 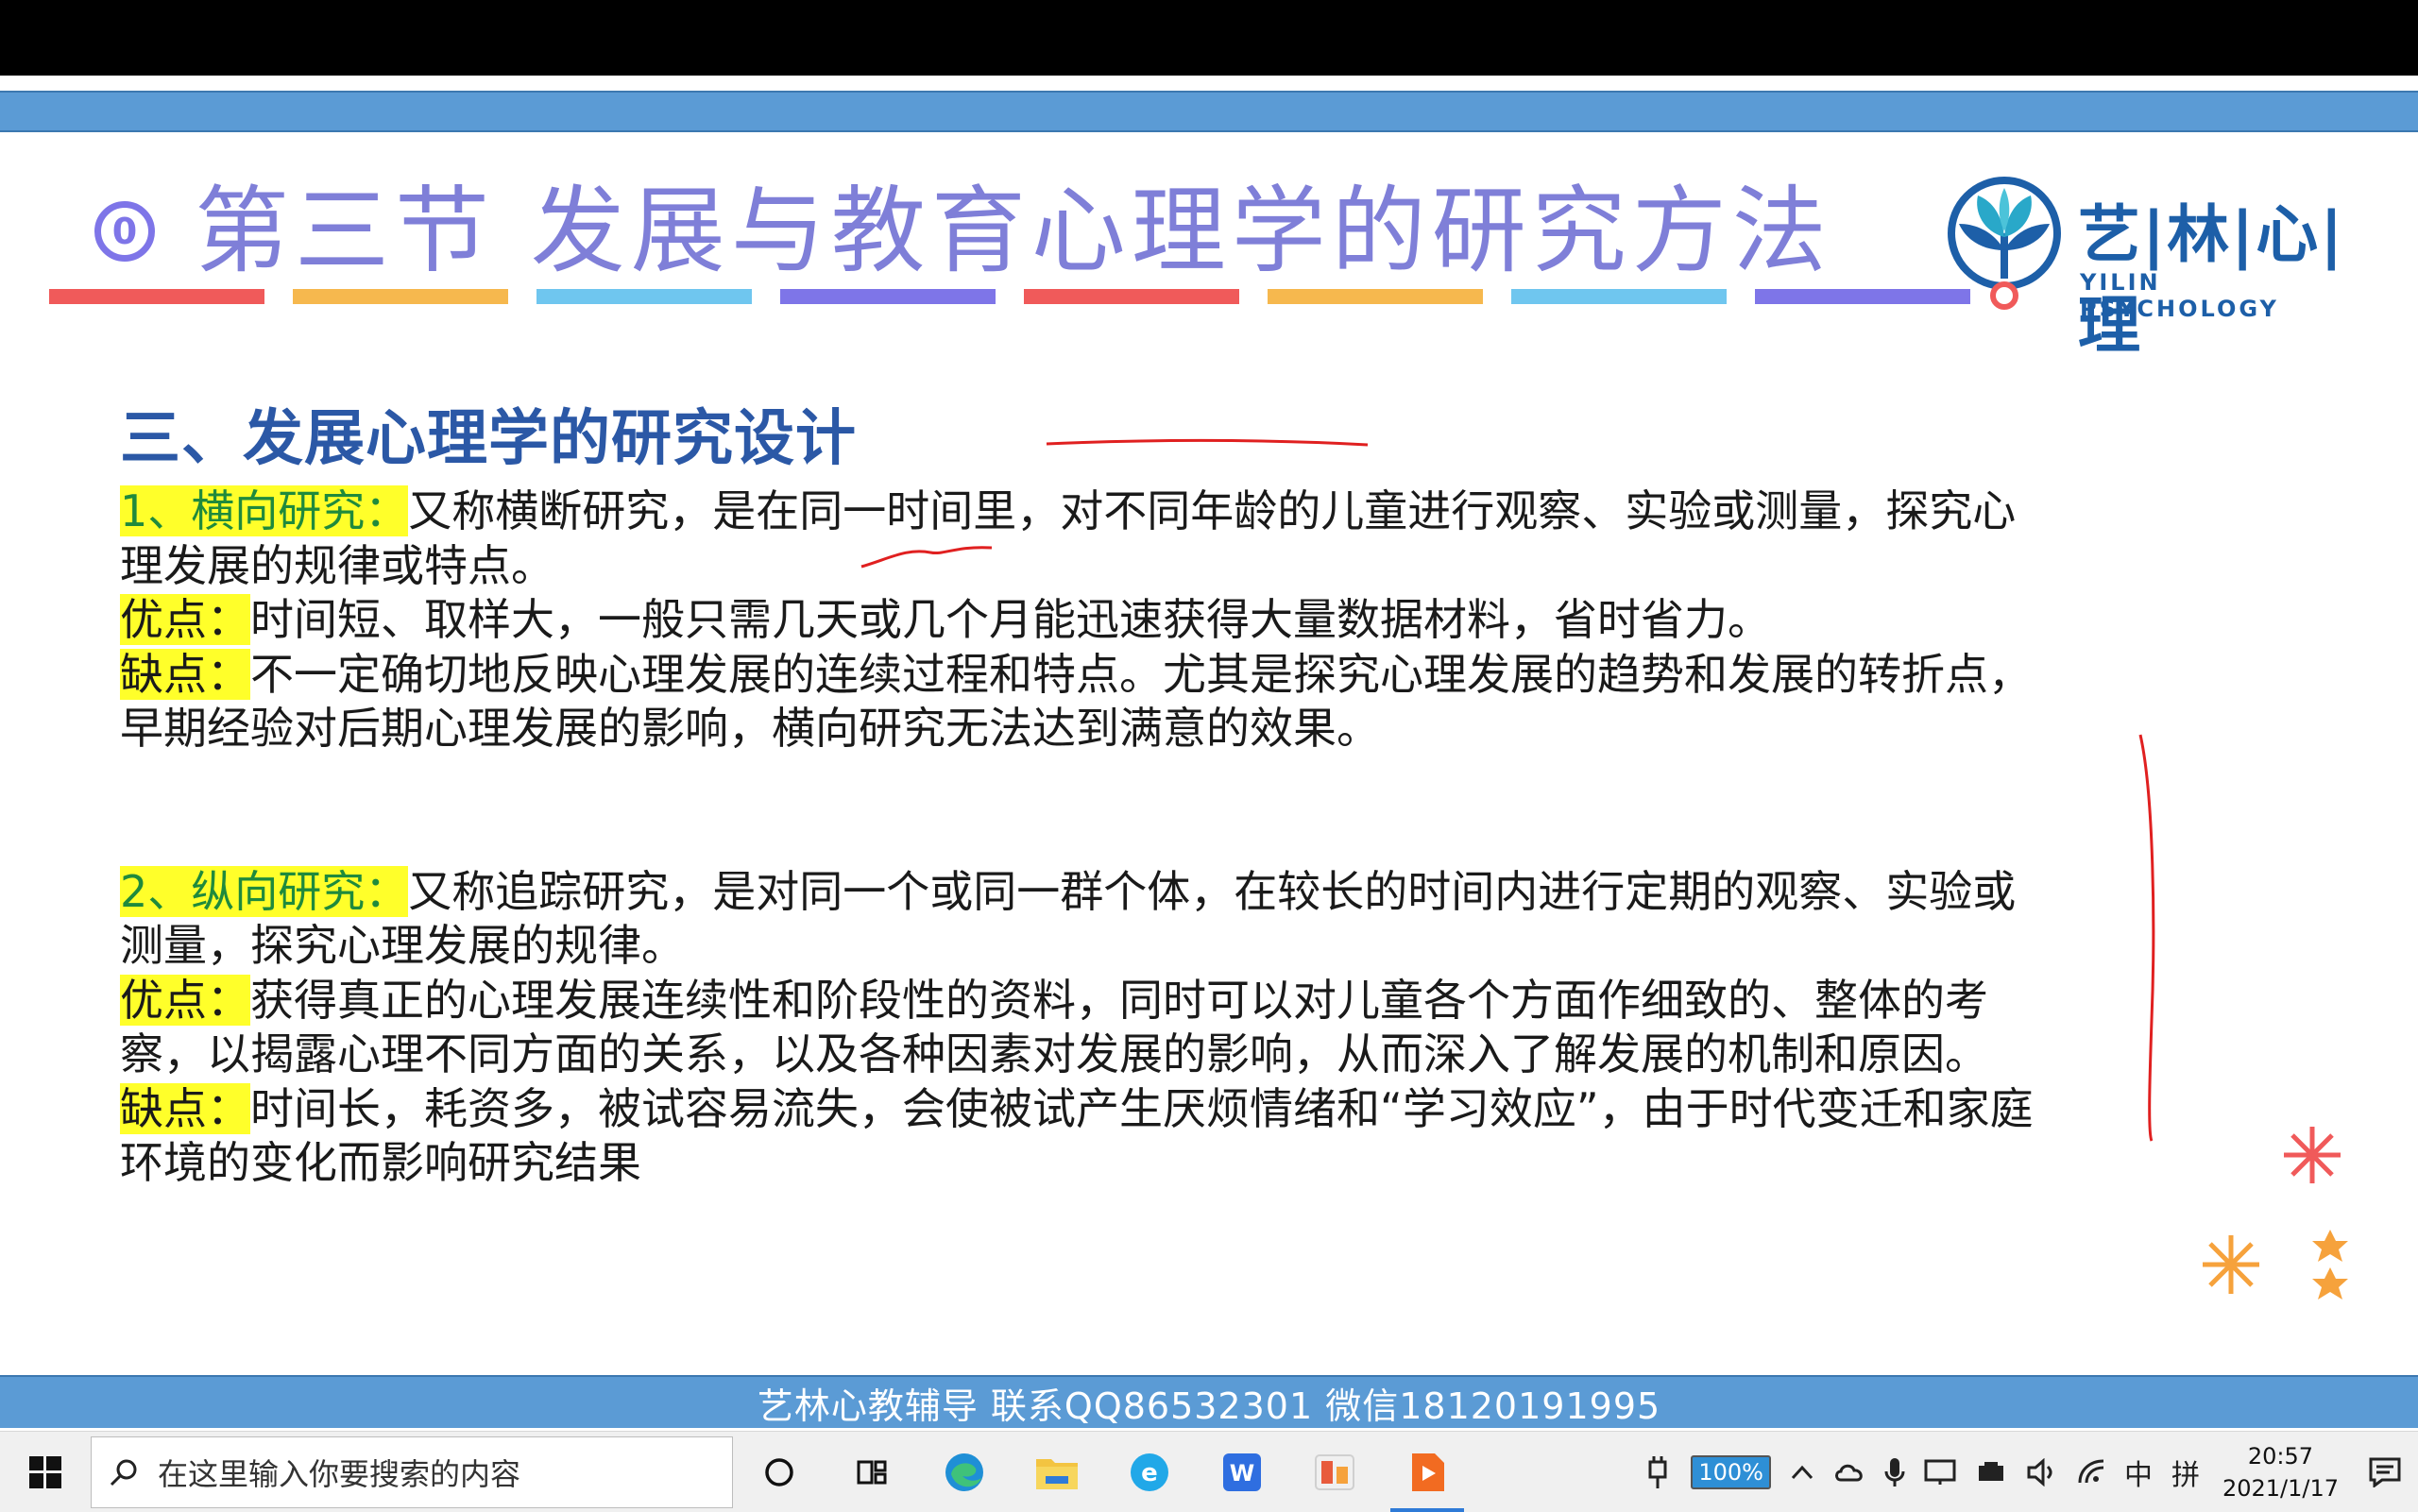 I want to click on task-view-button, so click(x=779, y=1472).